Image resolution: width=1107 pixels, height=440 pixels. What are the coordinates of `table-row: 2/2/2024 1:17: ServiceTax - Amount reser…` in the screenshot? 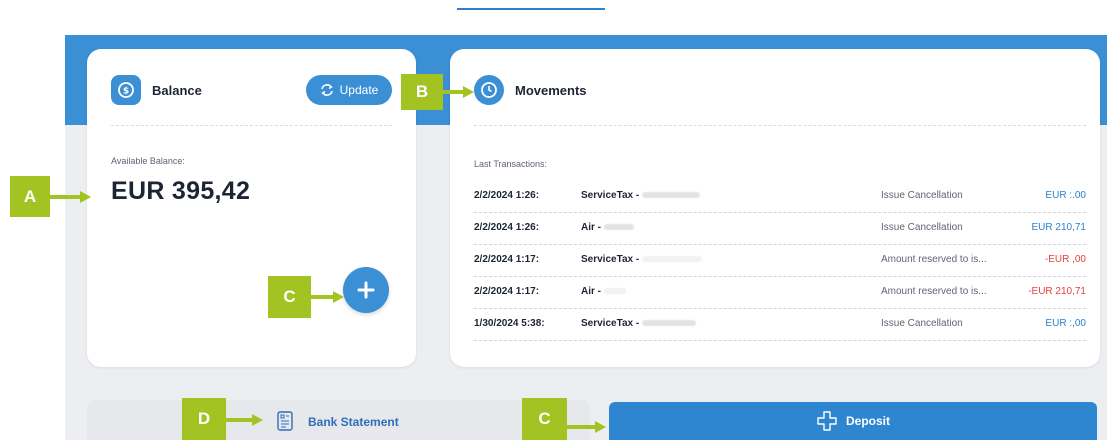 It's located at (780, 260).